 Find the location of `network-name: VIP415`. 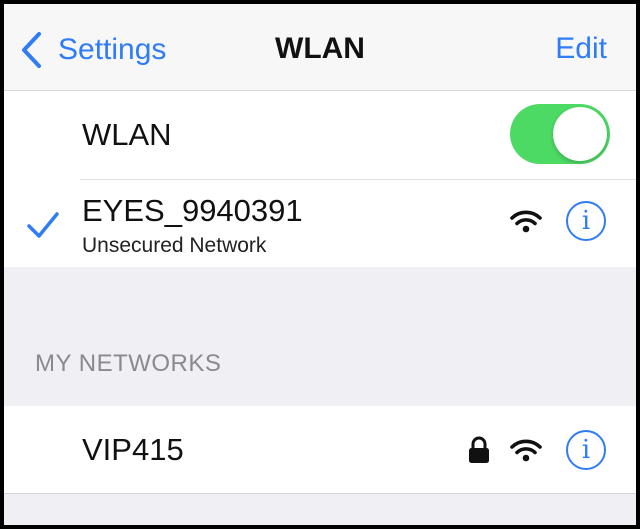

network-name: VIP415 is located at coordinates (133, 449).